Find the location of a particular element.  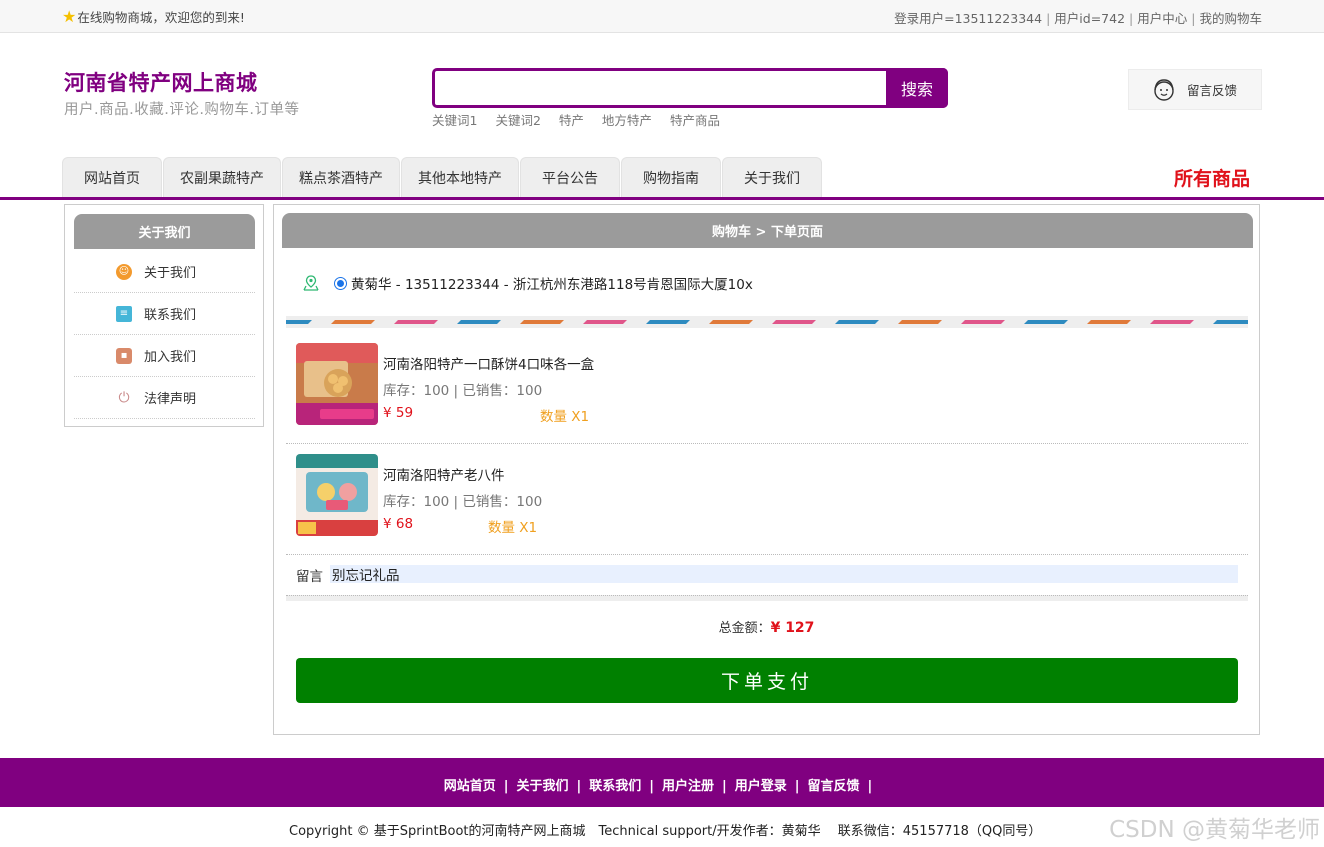

nav-tab-guide: 购物指南 is located at coordinates (671, 177).